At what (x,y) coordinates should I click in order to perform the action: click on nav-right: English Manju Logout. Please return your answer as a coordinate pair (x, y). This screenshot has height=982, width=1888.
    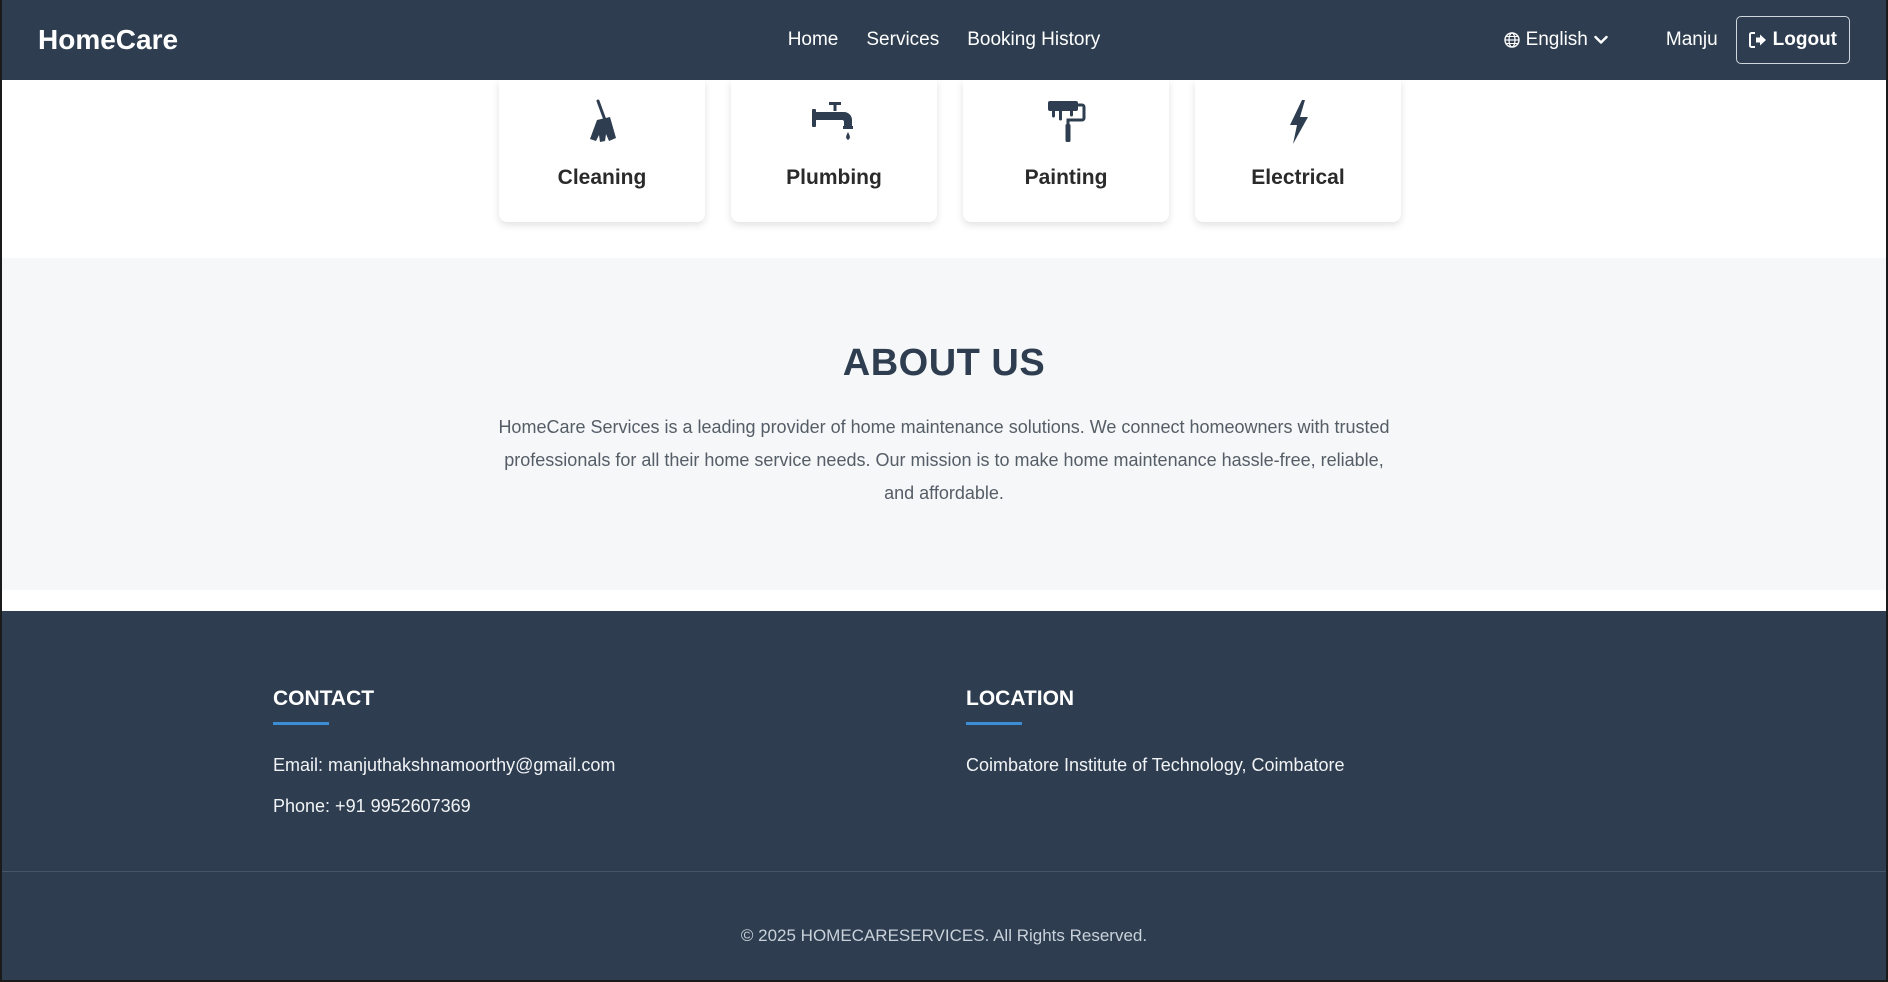
    Looking at the image, I should click on (1676, 40).